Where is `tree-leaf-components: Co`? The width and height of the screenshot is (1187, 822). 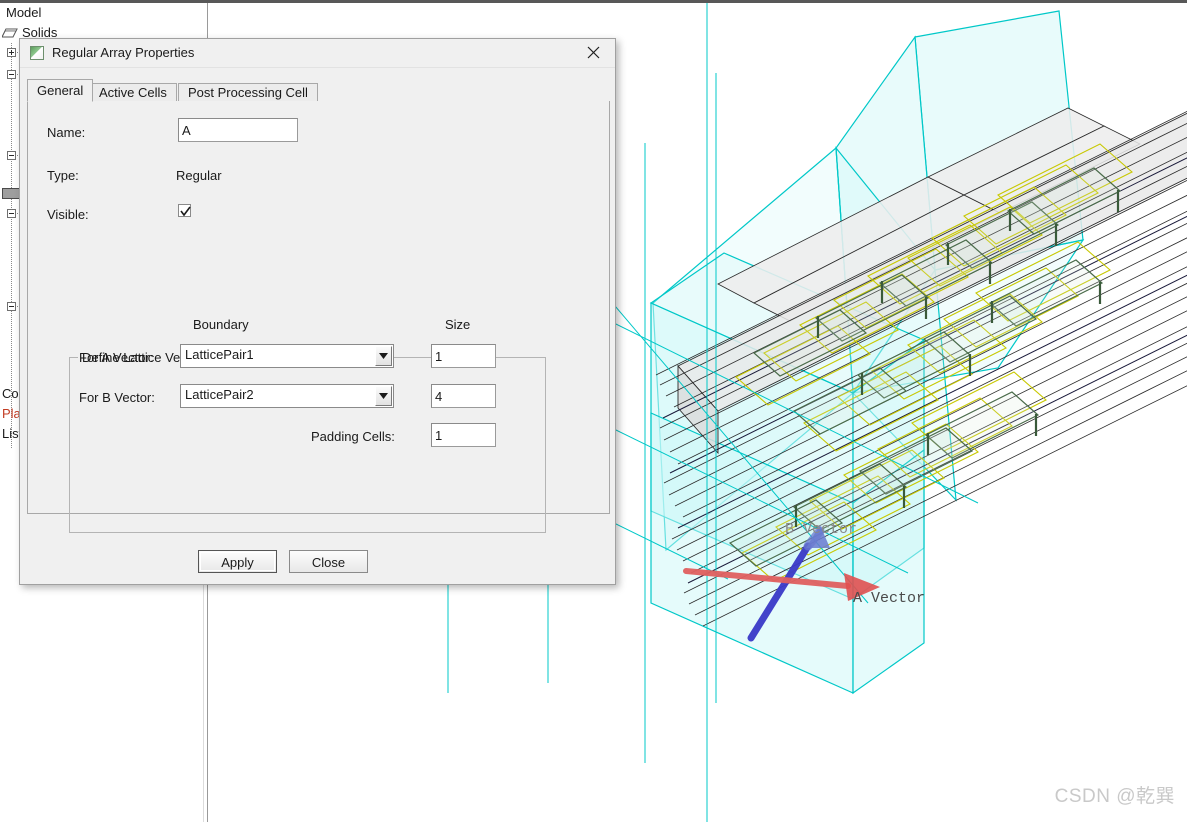 tree-leaf-components: Co is located at coordinates (10, 393).